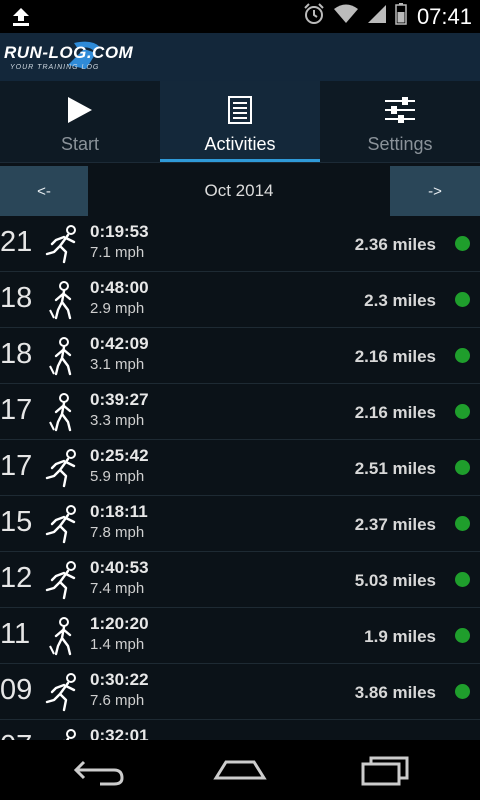 The width and height of the screenshot is (480, 800). What do you see at coordinates (119, 567) in the screenshot?
I see `activity-duration: 0:40:53` at bounding box center [119, 567].